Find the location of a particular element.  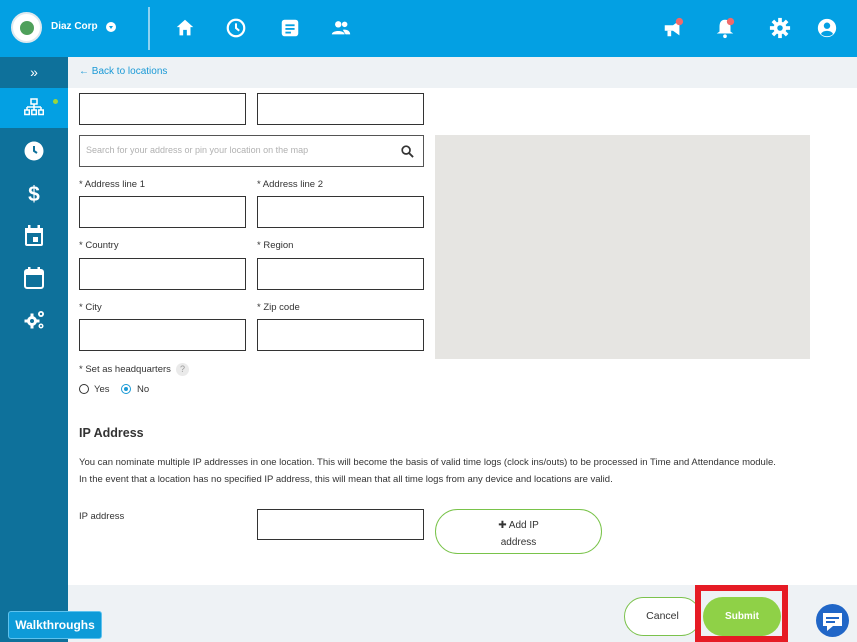

chat-icon is located at coordinates (832, 620).